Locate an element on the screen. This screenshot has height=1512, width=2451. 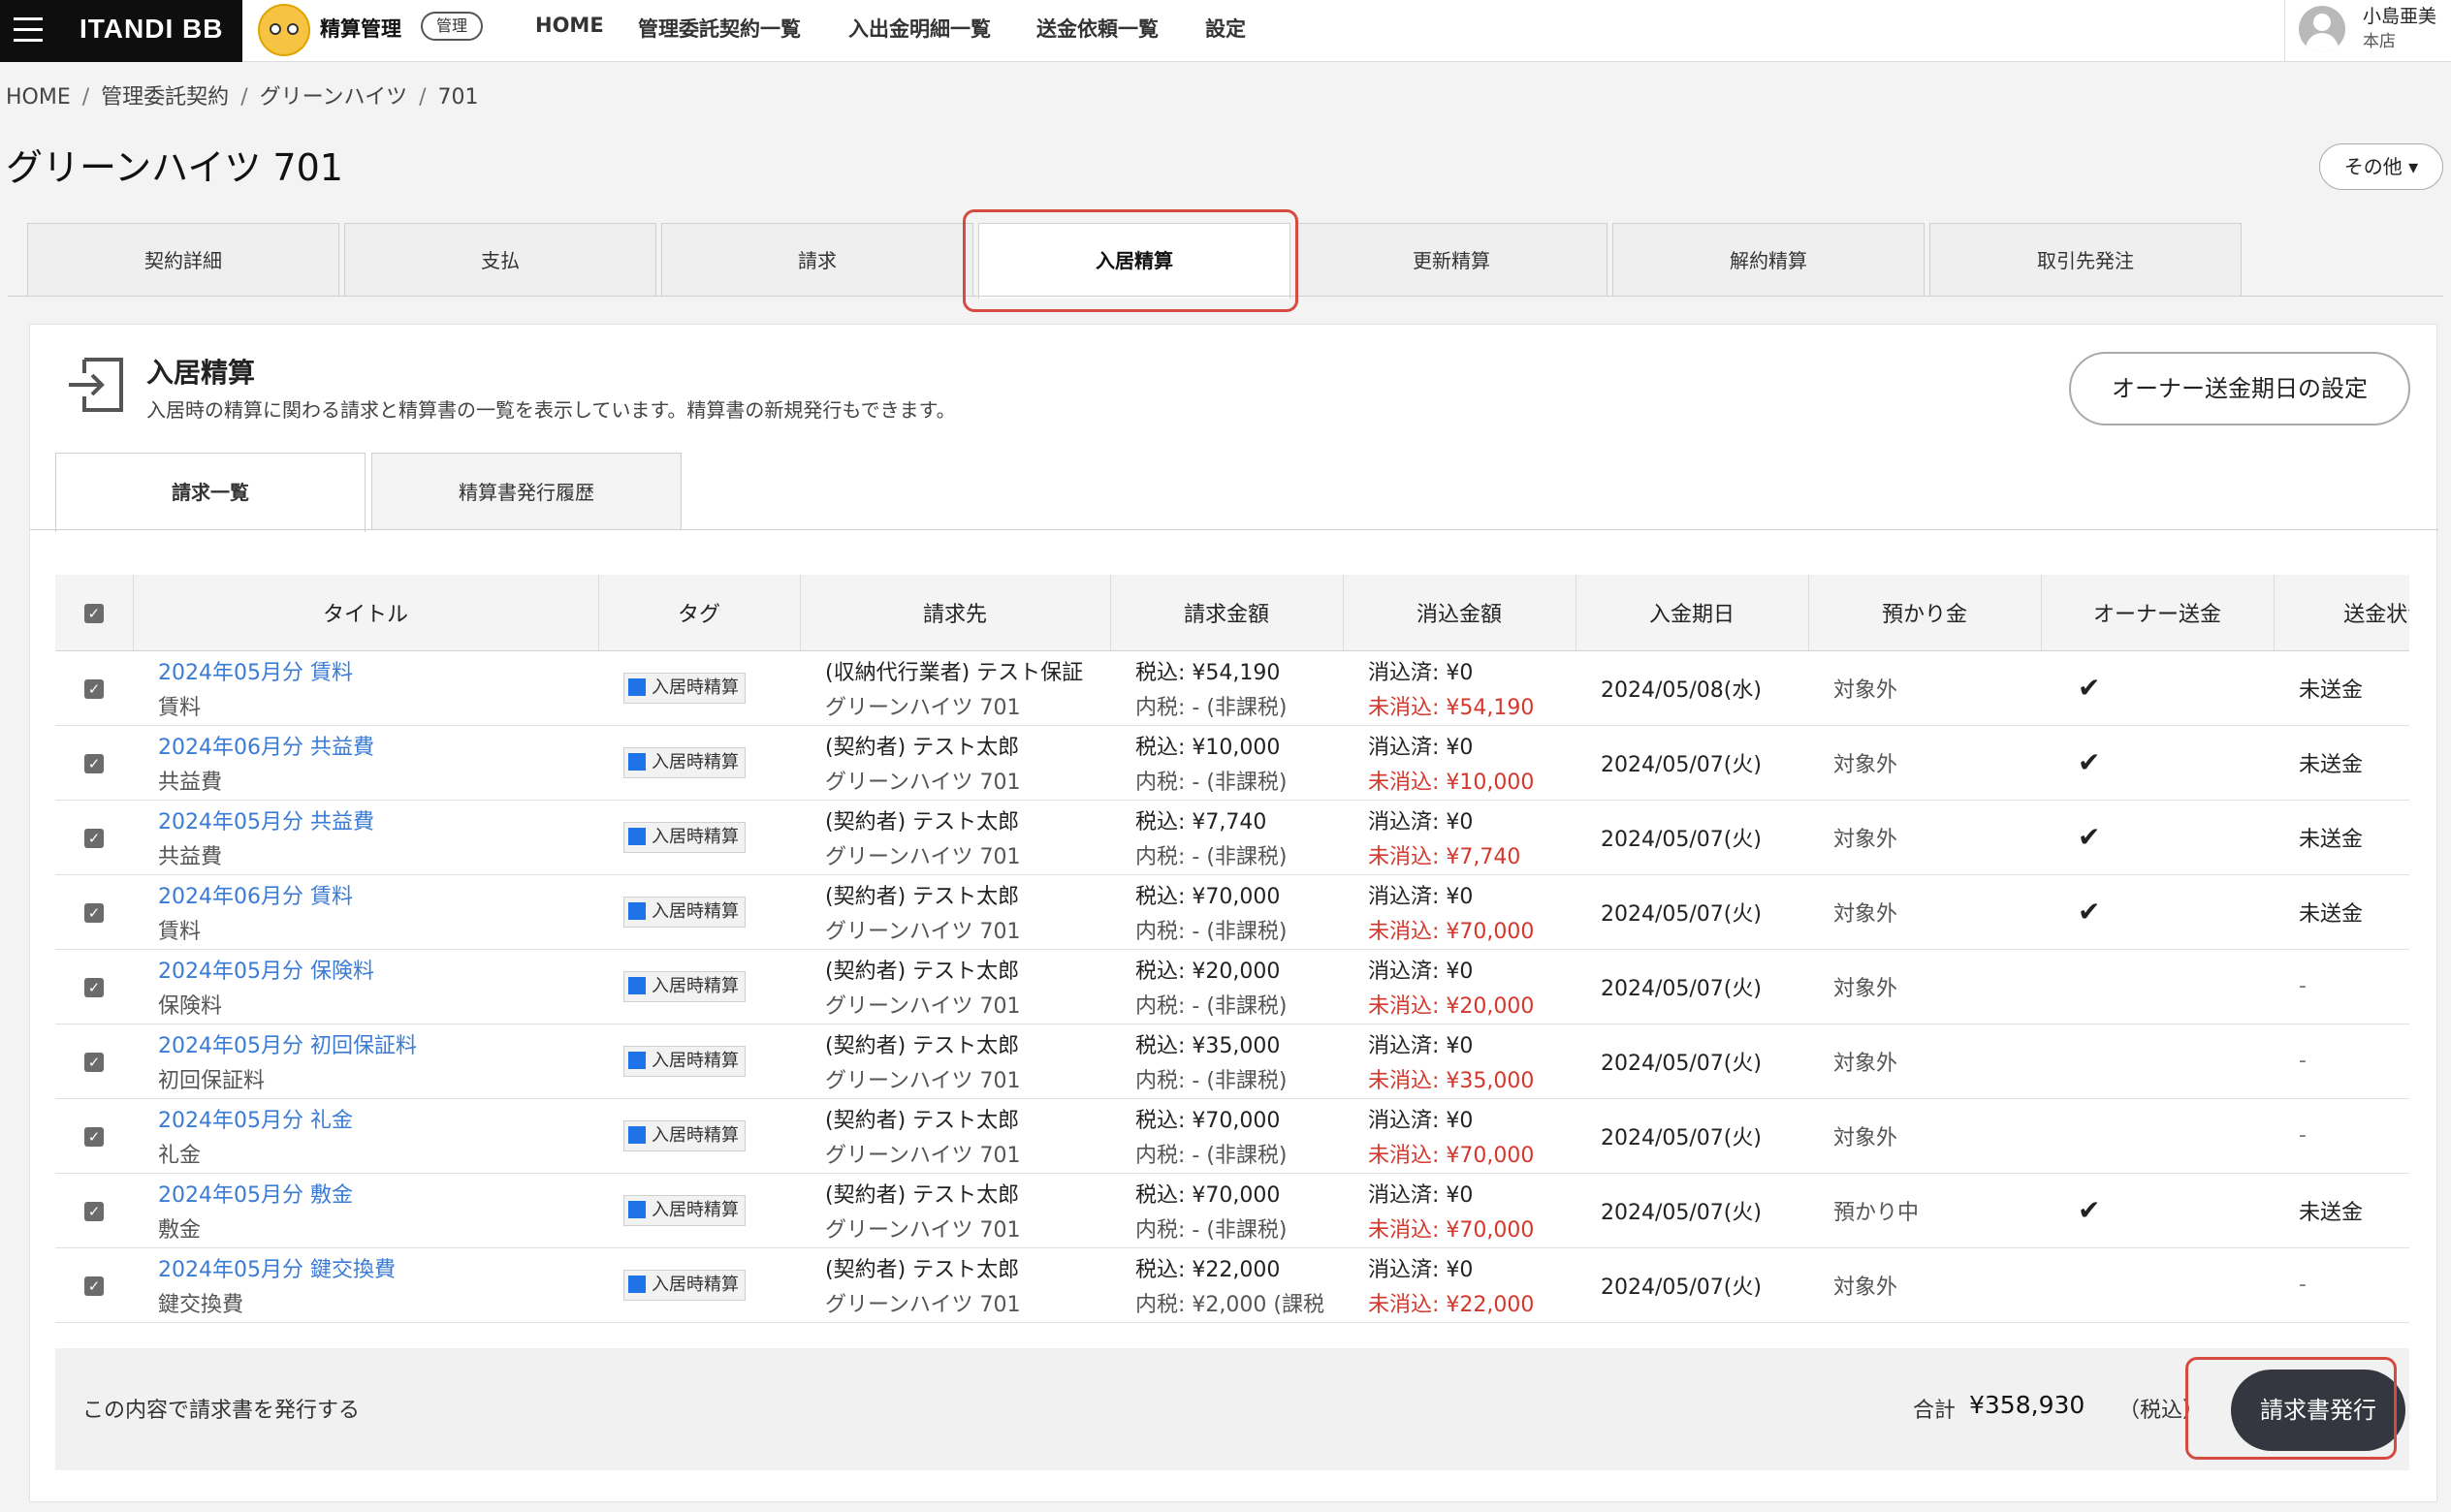
cleared-amount: 消込済: ¥0 is located at coordinates (1421, 897).